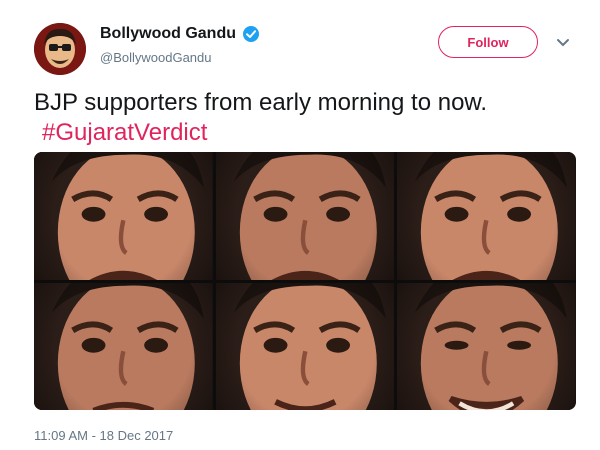  I want to click on follow-button: Follow, so click(488, 42).